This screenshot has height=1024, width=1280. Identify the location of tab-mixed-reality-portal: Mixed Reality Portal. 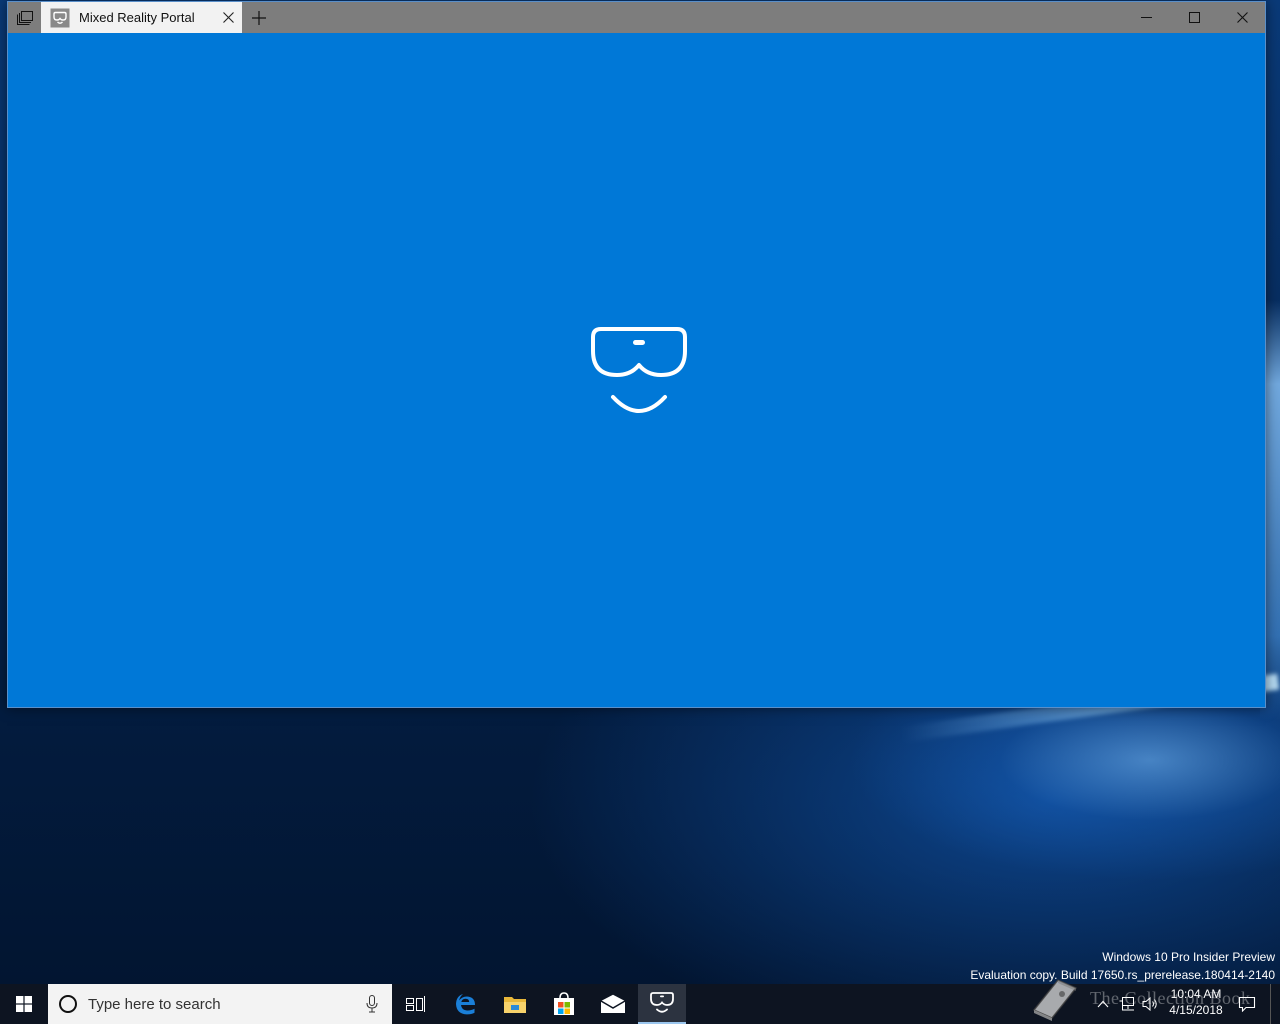
(141, 17).